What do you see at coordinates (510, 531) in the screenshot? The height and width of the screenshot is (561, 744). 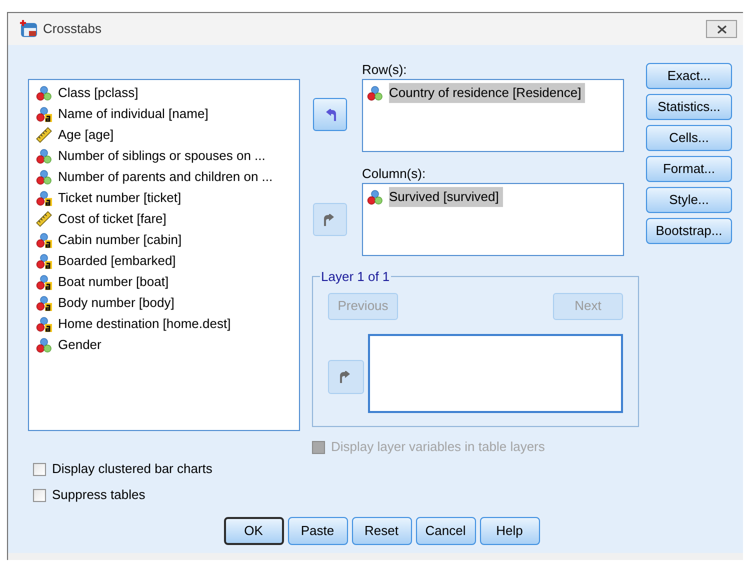 I see `dialog-button: Help` at bounding box center [510, 531].